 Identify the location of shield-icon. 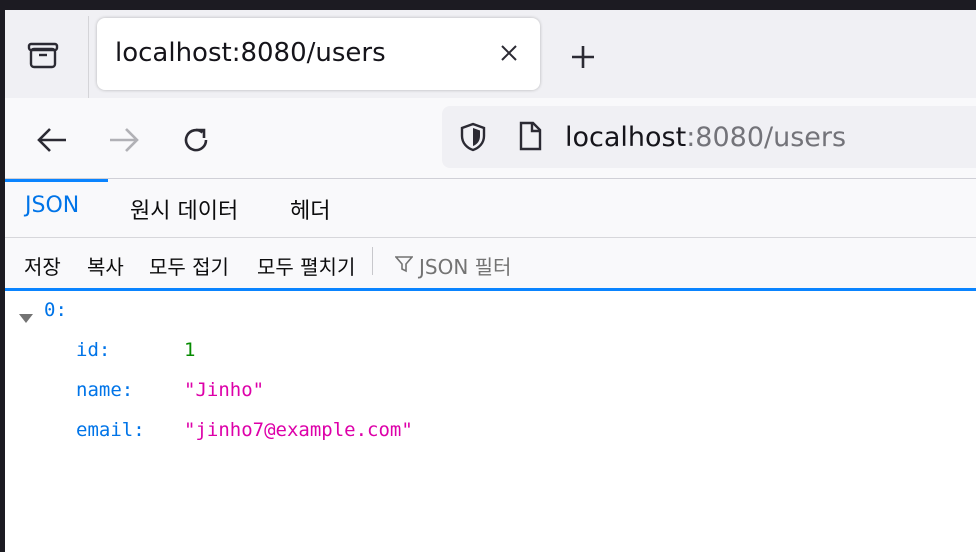
(473, 139).